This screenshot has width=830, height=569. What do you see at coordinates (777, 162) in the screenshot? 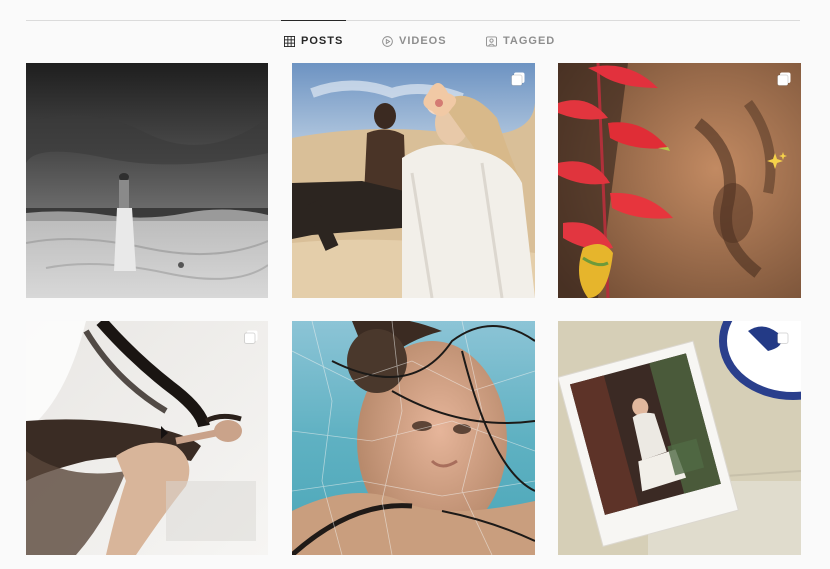
I see `sparkle-icon` at bounding box center [777, 162].